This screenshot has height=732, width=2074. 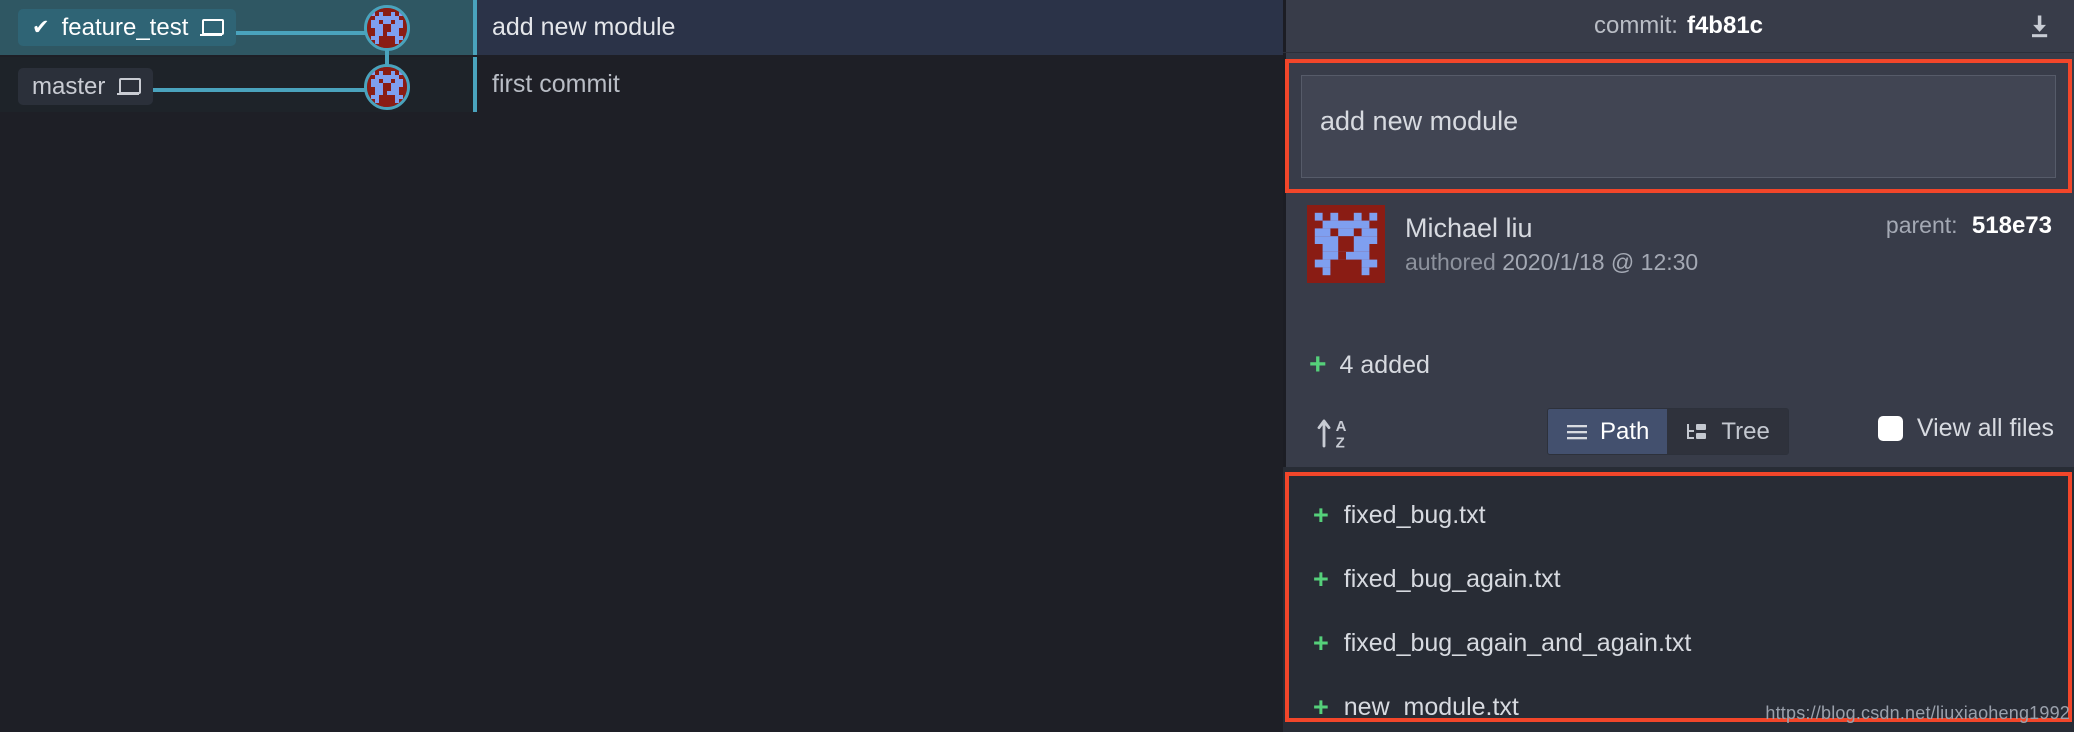 I want to click on tree-folder-icon, so click(x=1697, y=431).